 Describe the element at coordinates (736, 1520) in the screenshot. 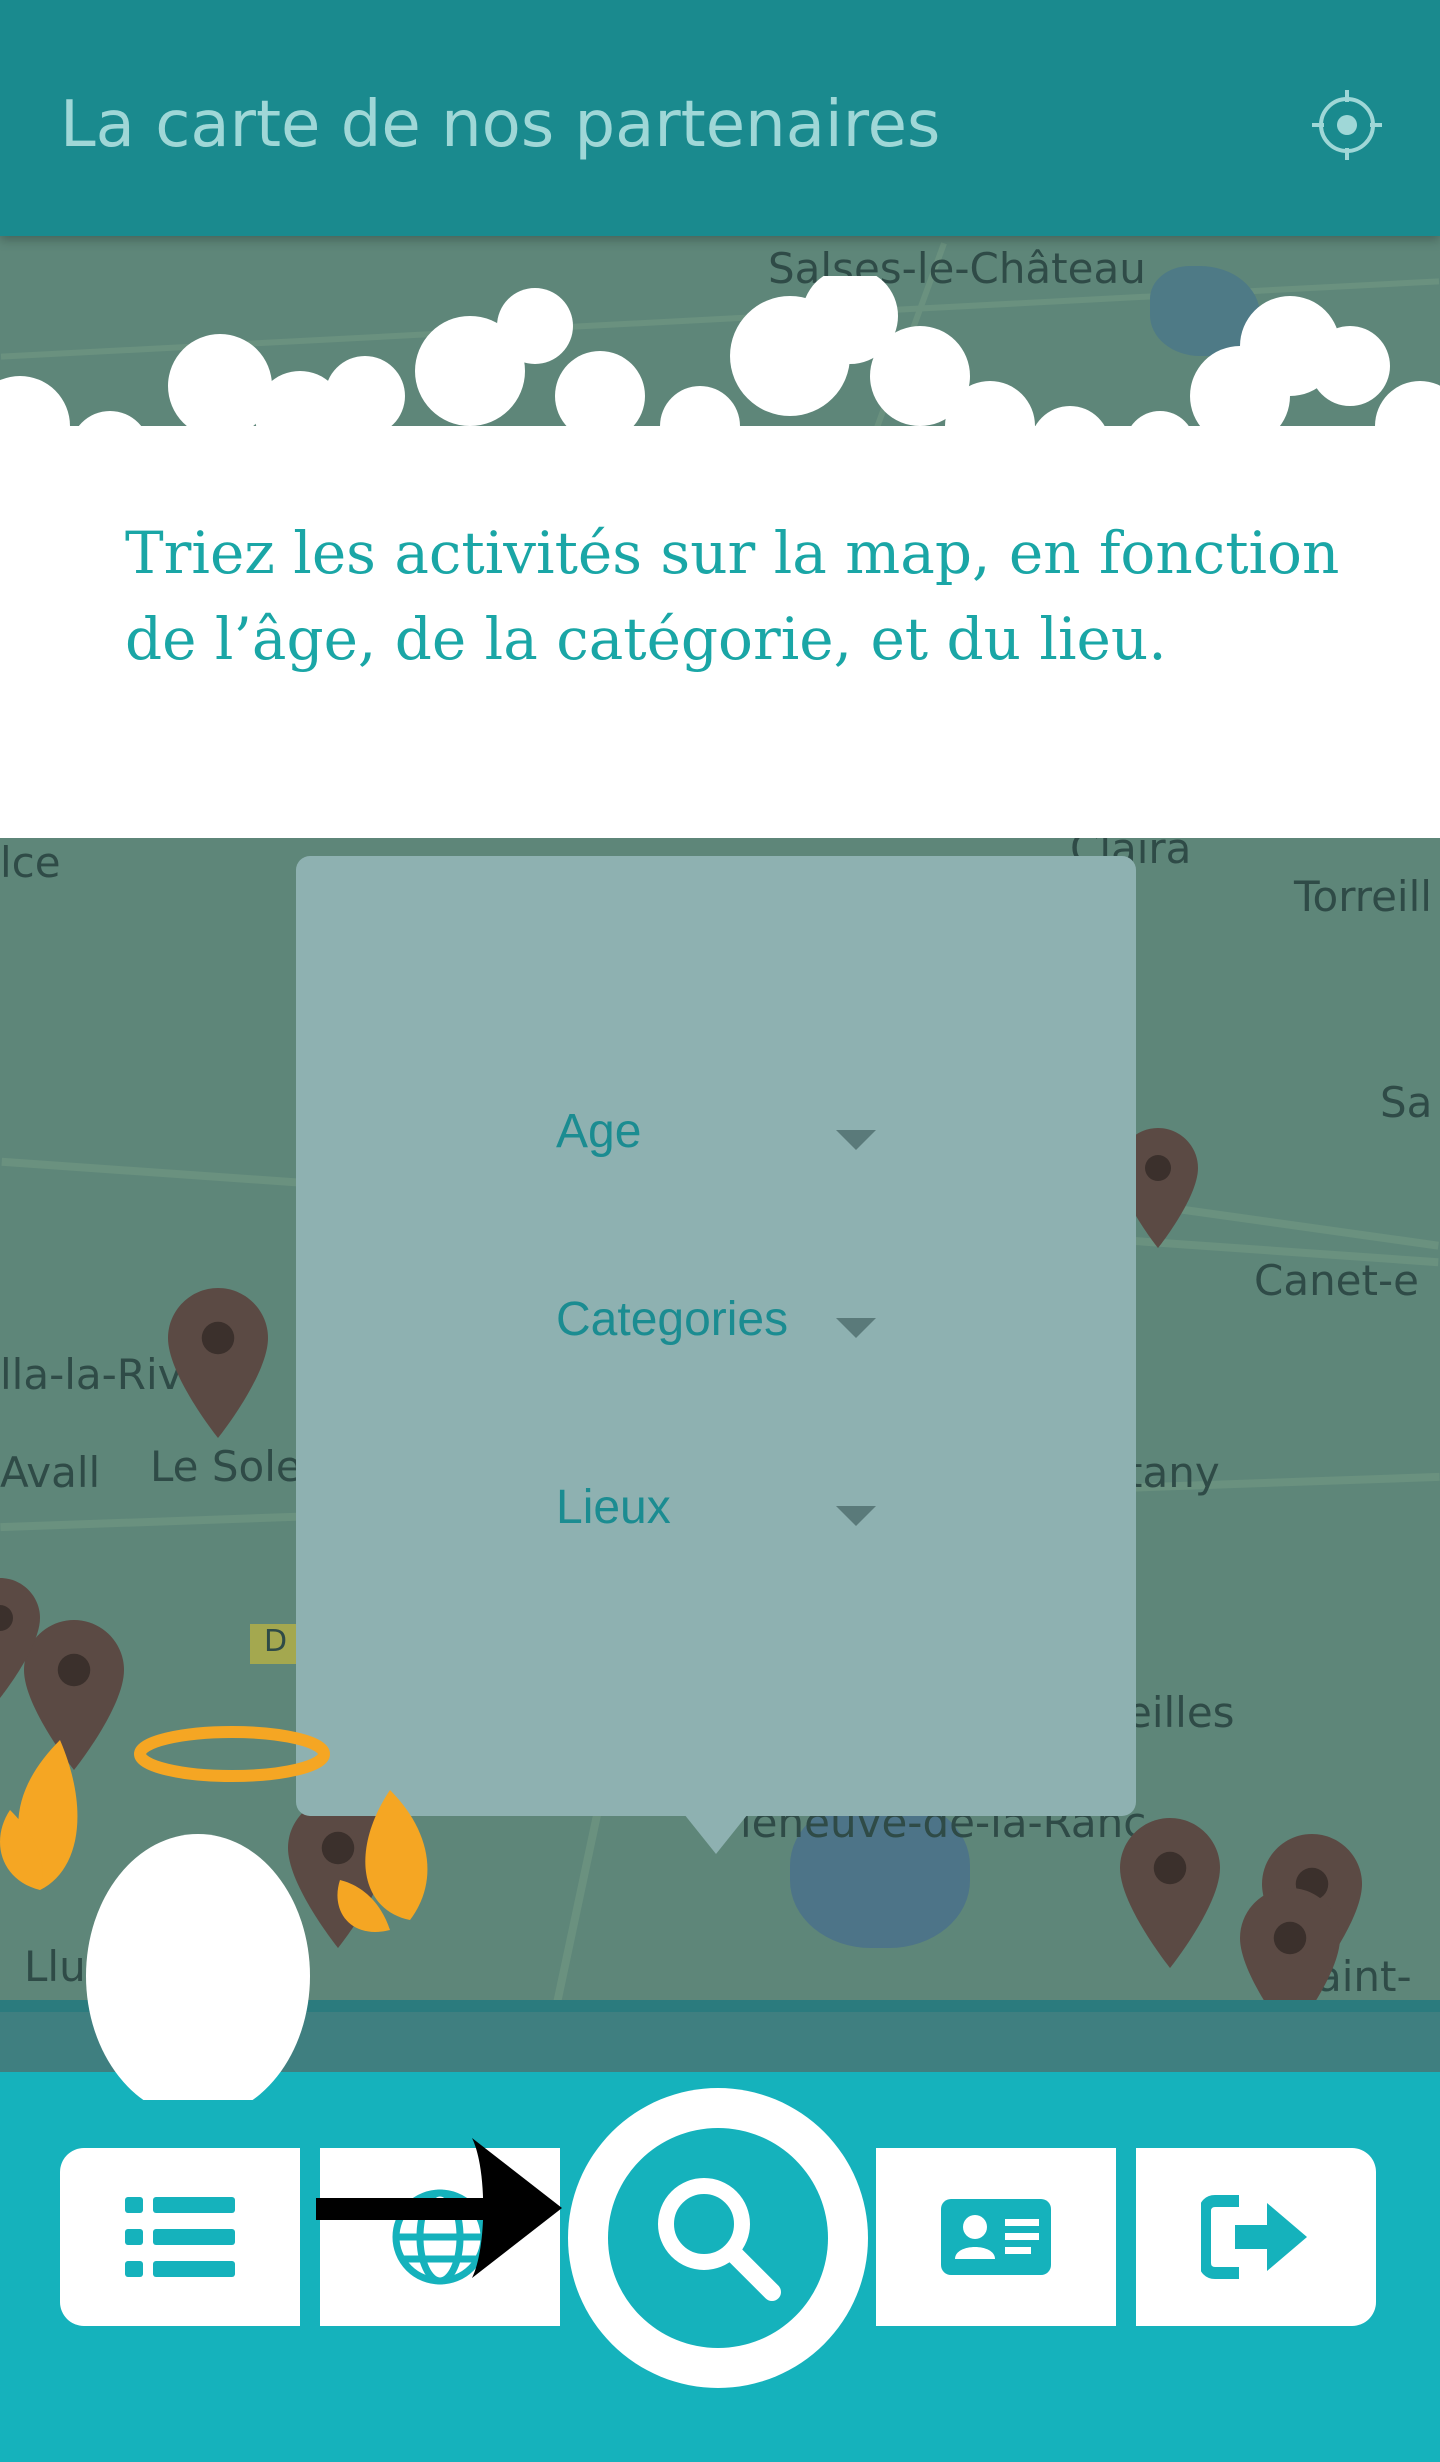

I see `lieux-dropdown: Lieux` at that location.